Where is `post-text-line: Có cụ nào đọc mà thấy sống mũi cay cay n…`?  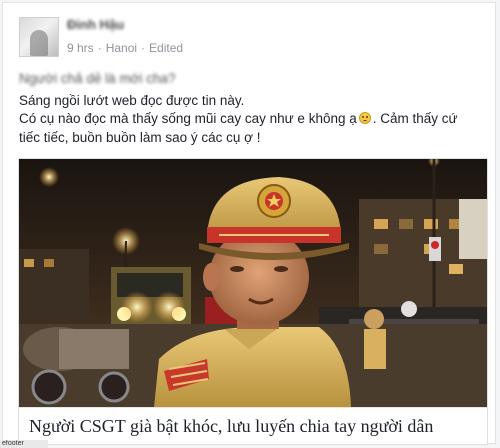
post-text-line: Có cụ nào đọc mà thấy sống mũi cay cay n… is located at coordinates (238, 118).